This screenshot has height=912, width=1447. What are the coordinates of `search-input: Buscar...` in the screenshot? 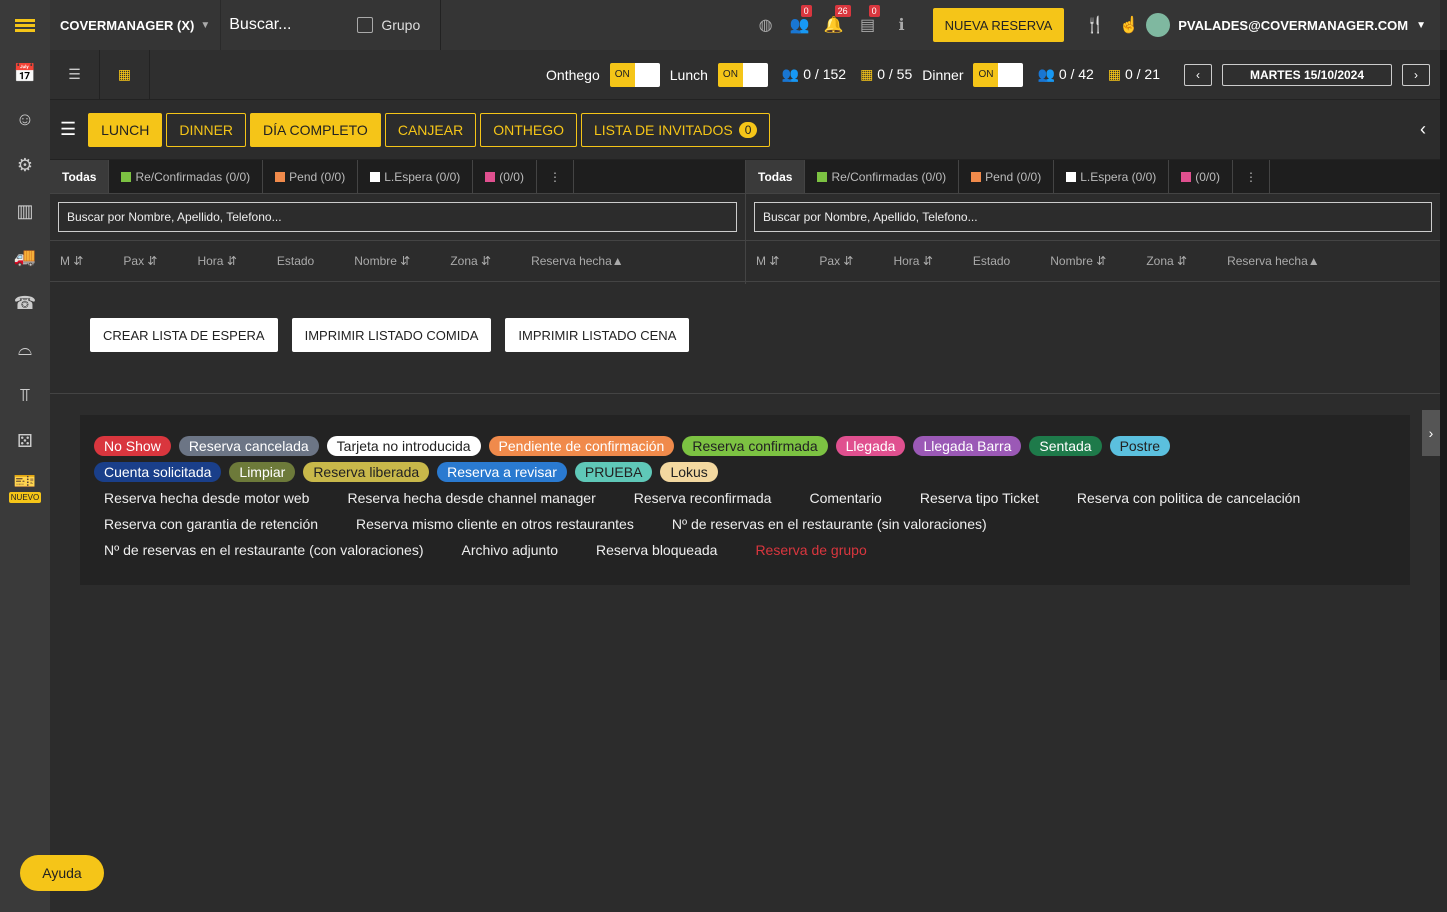 It's located at (260, 25).